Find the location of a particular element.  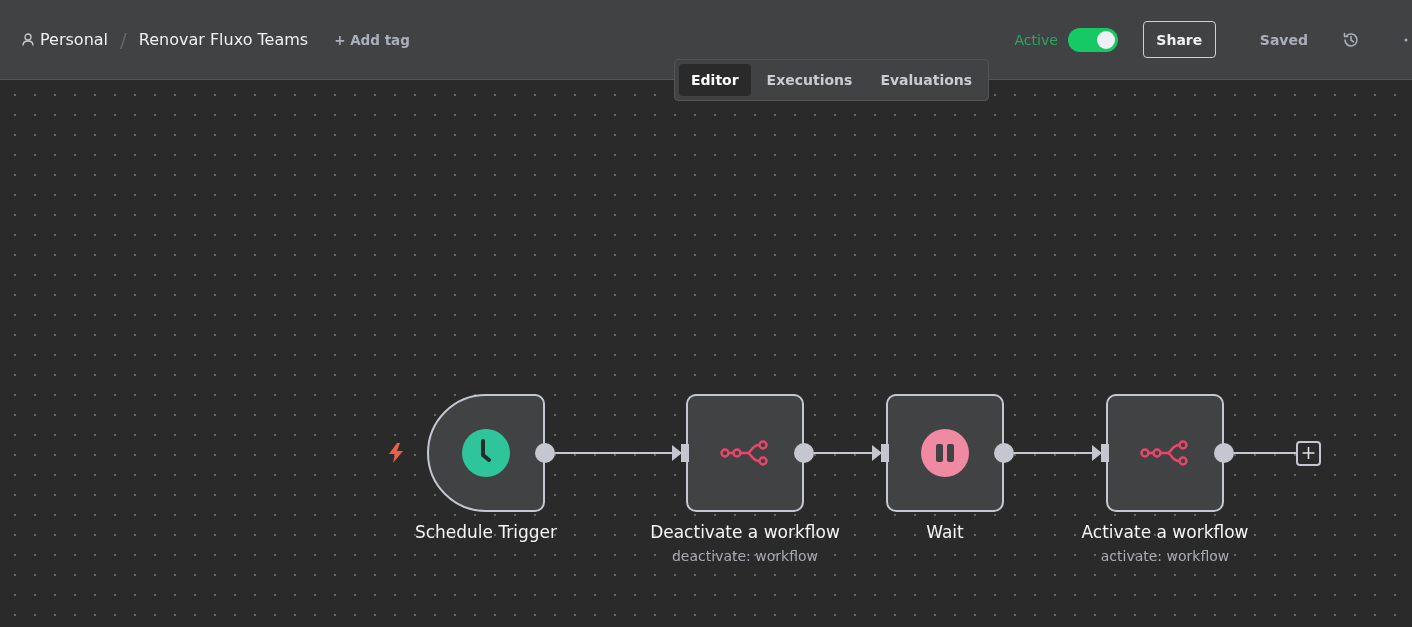

view-tab: Evaluations is located at coordinates (926, 80).